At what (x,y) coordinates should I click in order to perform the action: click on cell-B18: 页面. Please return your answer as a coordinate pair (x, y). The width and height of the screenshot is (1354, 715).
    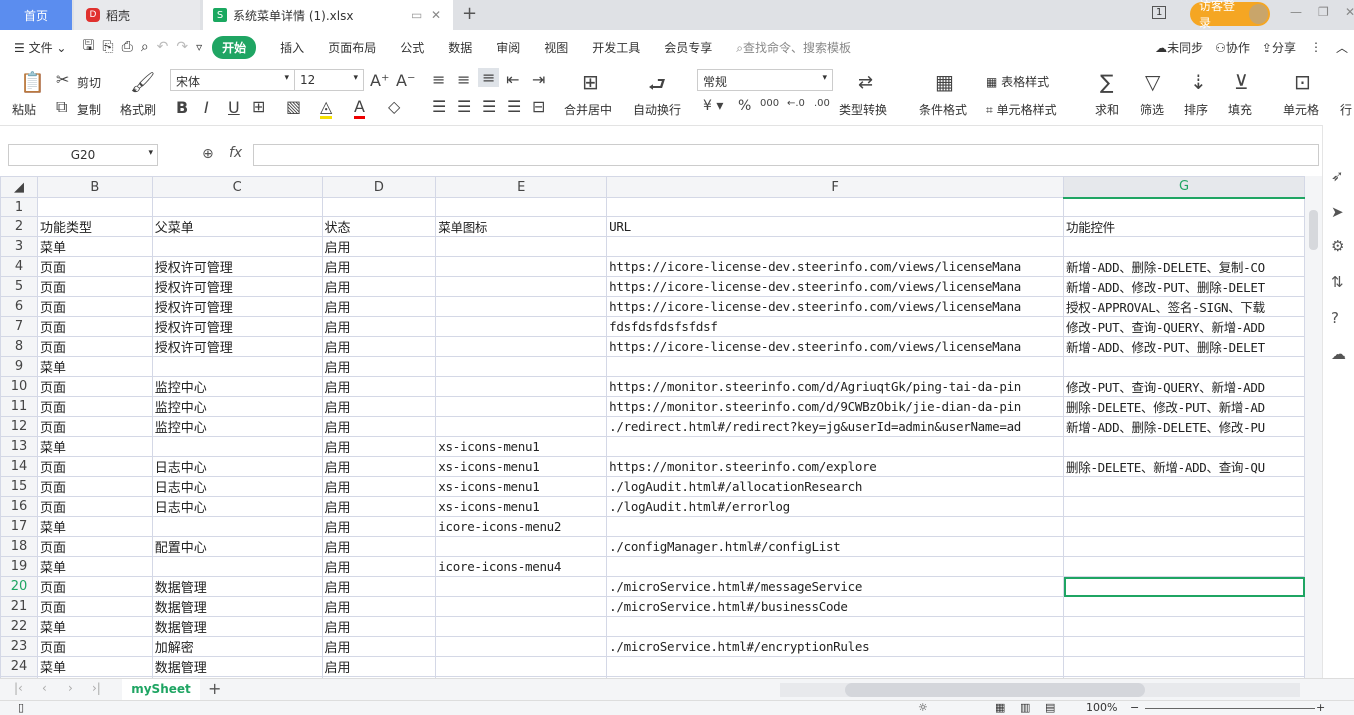
    Looking at the image, I should click on (94, 546).